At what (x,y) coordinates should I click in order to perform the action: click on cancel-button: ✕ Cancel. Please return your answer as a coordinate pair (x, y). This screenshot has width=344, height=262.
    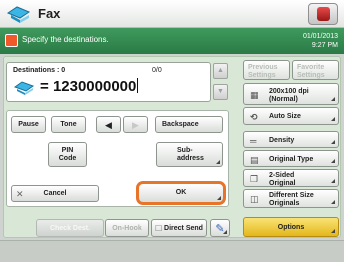
    Looking at the image, I should click on (55, 193).